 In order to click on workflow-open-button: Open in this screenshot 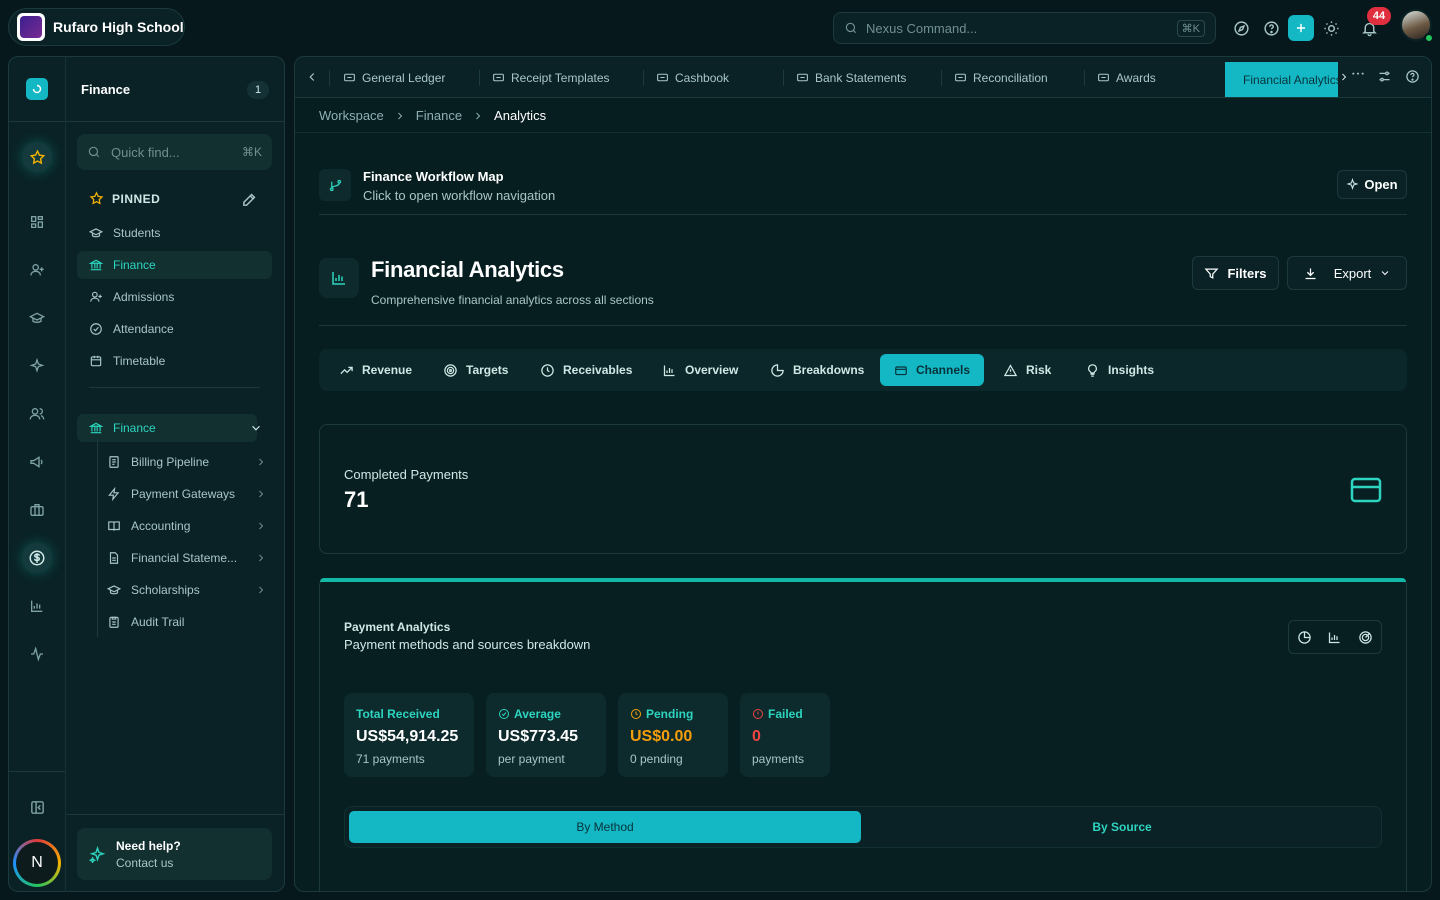, I will do `click(1372, 184)`.